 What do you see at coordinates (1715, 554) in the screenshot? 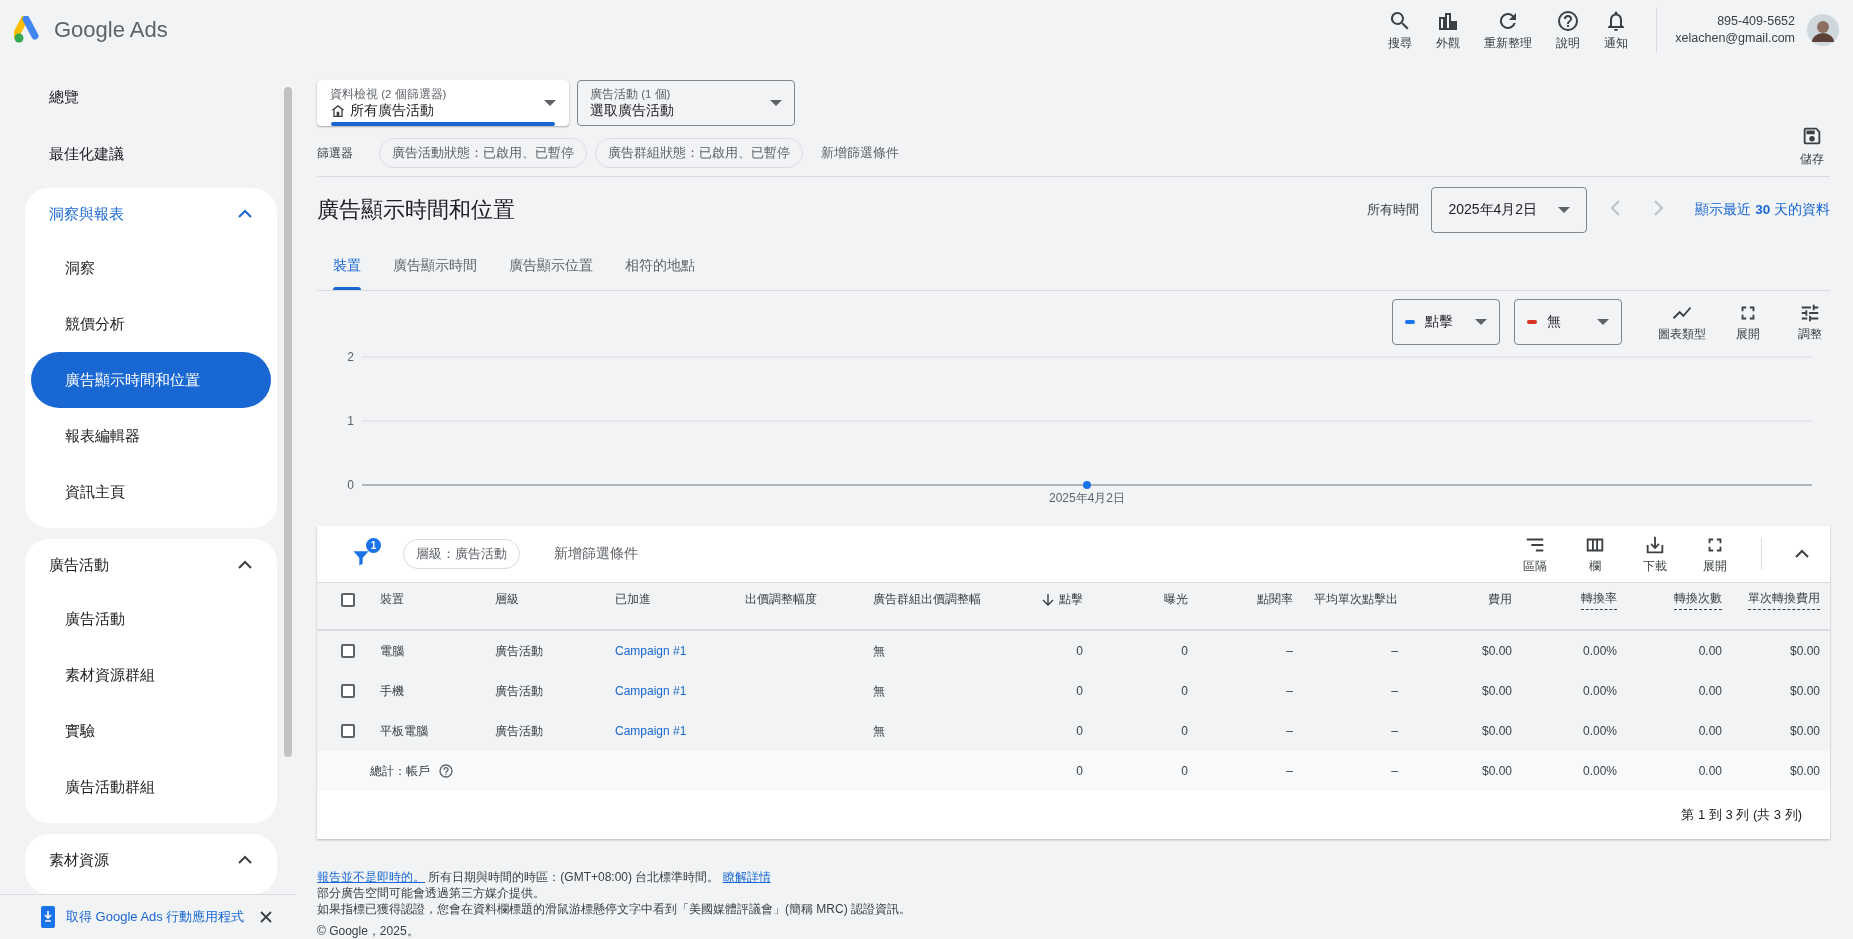
I see `toolbar-button: 展開` at bounding box center [1715, 554].